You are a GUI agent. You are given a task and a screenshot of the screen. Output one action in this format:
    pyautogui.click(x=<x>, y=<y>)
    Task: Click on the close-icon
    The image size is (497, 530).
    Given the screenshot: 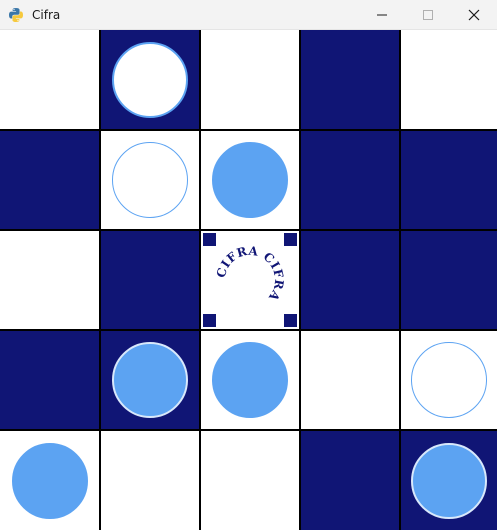 What is the action you would take?
    pyautogui.click(x=474, y=15)
    